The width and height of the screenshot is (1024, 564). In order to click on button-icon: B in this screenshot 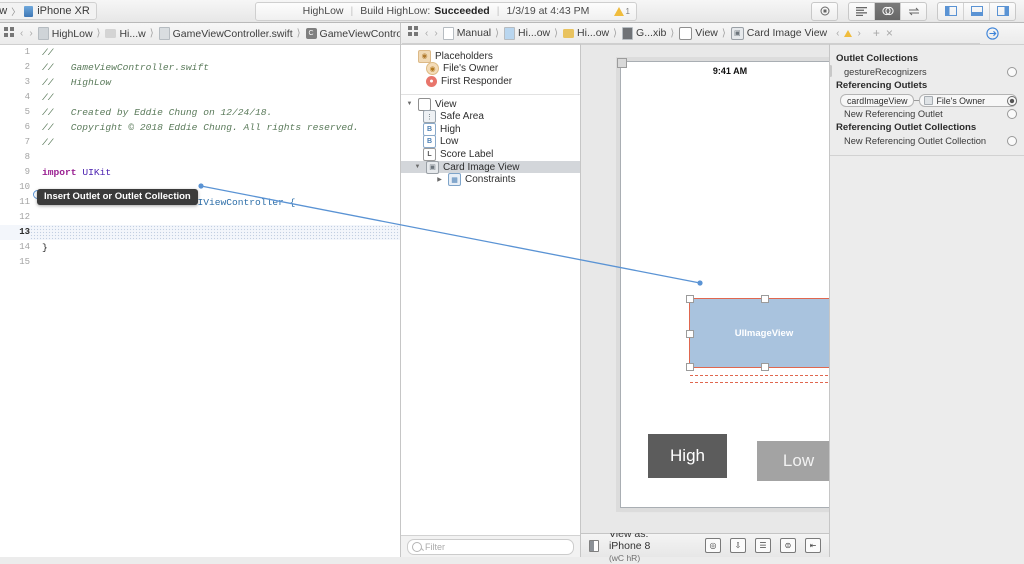, I will do `click(429, 129)`.